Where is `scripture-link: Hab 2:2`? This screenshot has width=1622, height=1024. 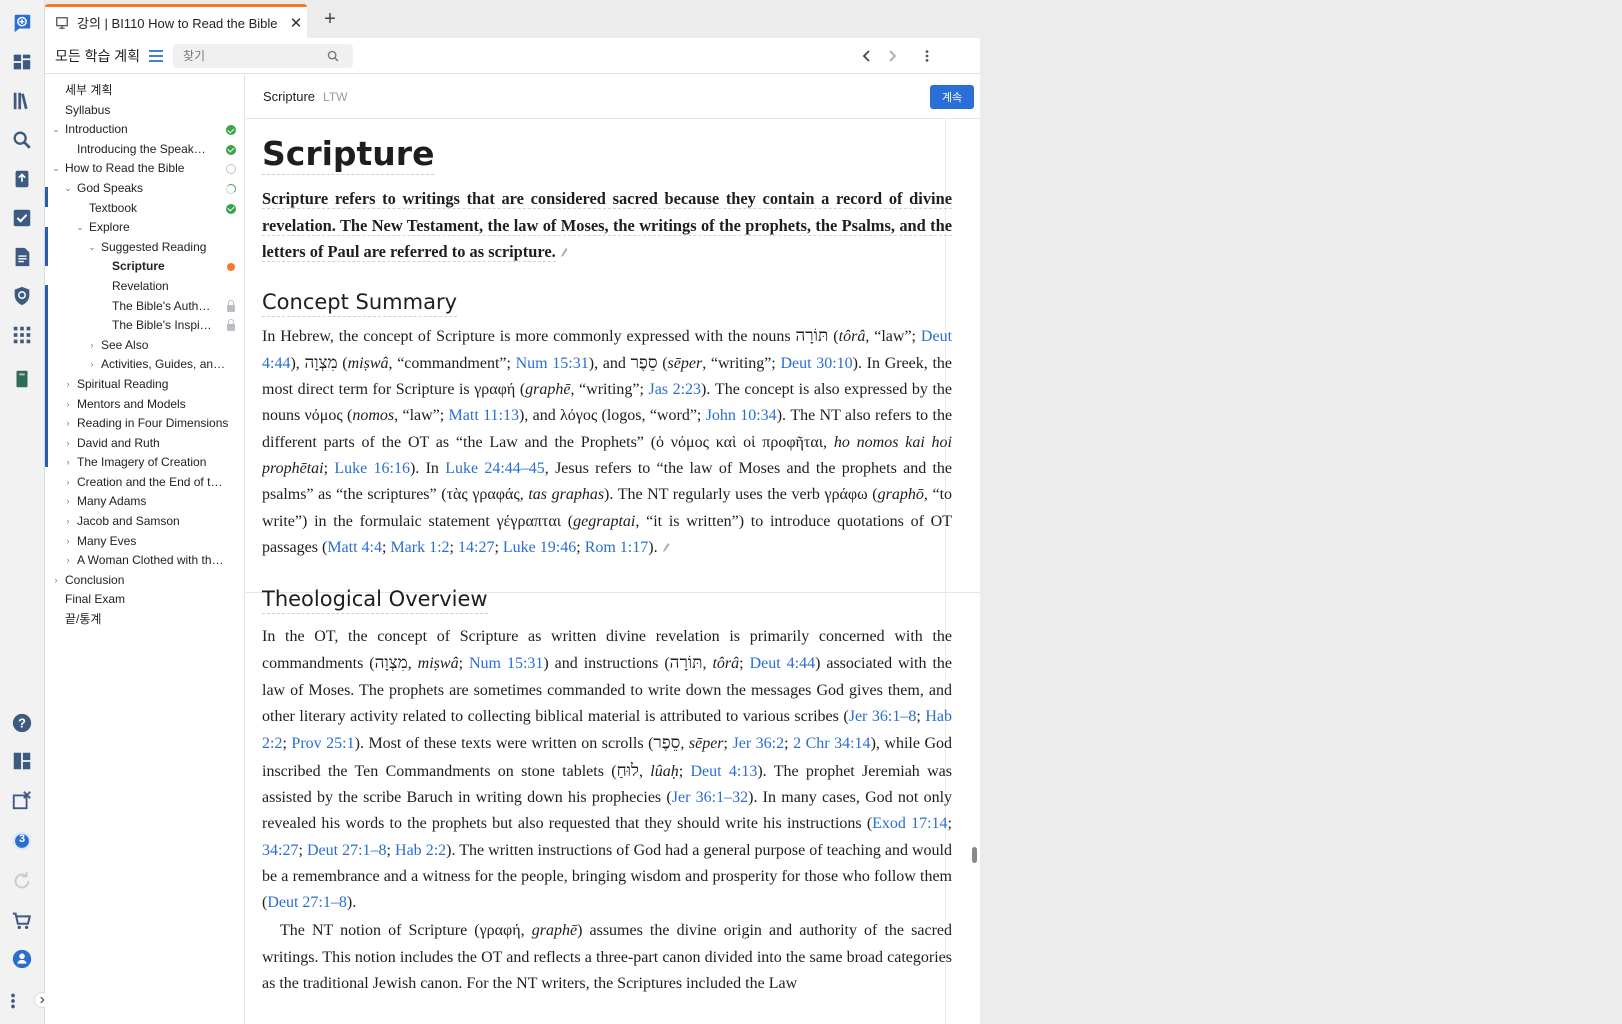
scripture-link: Hab 2:2 is located at coordinates (420, 850).